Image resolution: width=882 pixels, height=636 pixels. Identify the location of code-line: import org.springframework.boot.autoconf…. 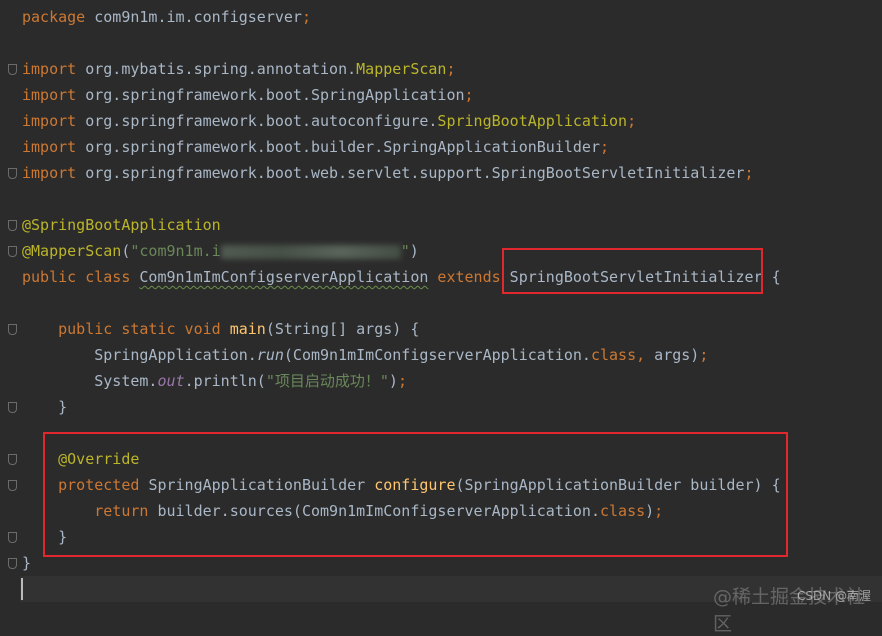
(329, 121).